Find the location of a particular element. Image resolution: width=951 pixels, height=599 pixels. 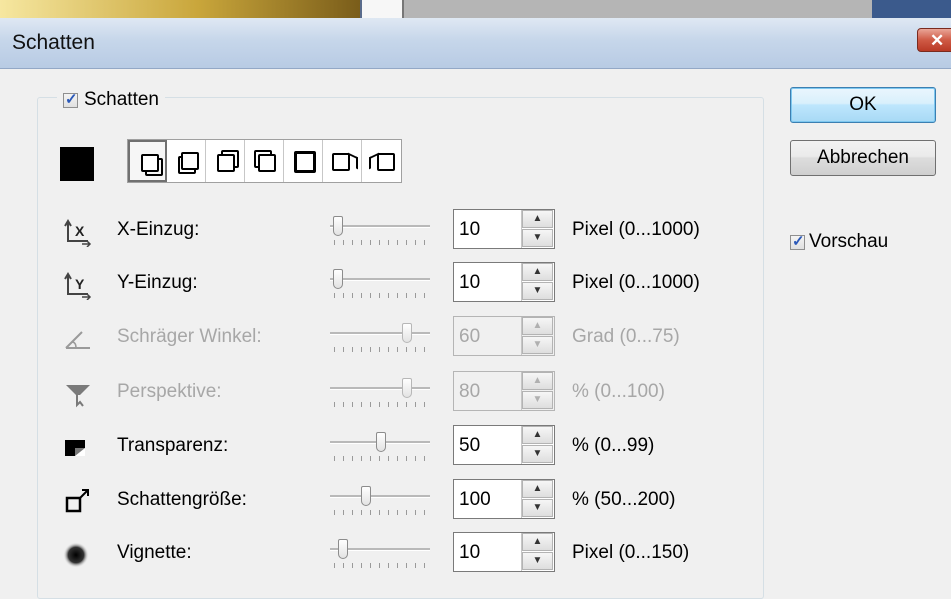

transparency-row: Transparenz: 50 ▲ ▼ % (0...99) is located at coordinates (475, 448).